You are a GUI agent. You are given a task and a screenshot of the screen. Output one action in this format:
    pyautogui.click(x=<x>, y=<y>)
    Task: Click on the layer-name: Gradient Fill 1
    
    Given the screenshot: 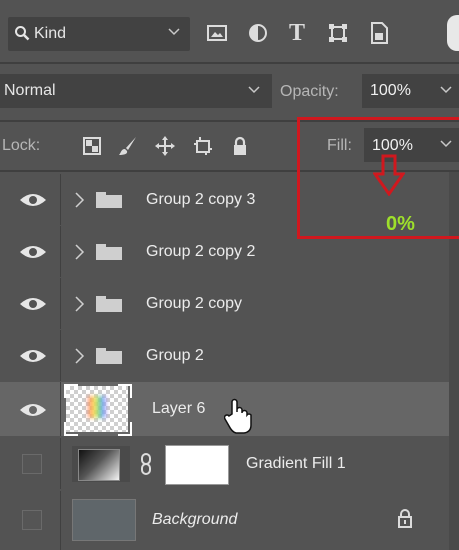 What is the action you would take?
    pyautogui.click(x=296, y=463)
    